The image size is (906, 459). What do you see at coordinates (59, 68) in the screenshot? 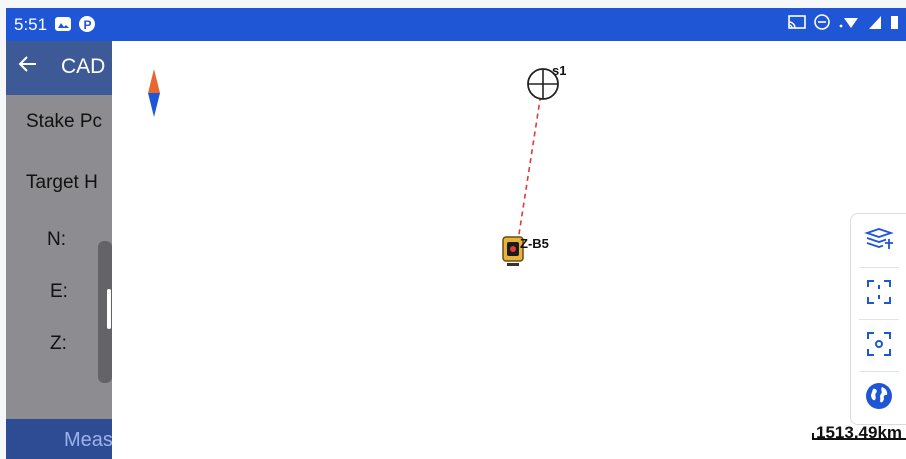
I see `panel-header: CAD` at bounding box center [59, 68].